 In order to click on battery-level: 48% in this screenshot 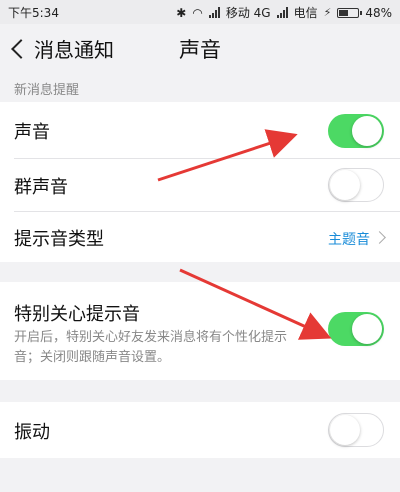, I will do `click(378, 12)`.